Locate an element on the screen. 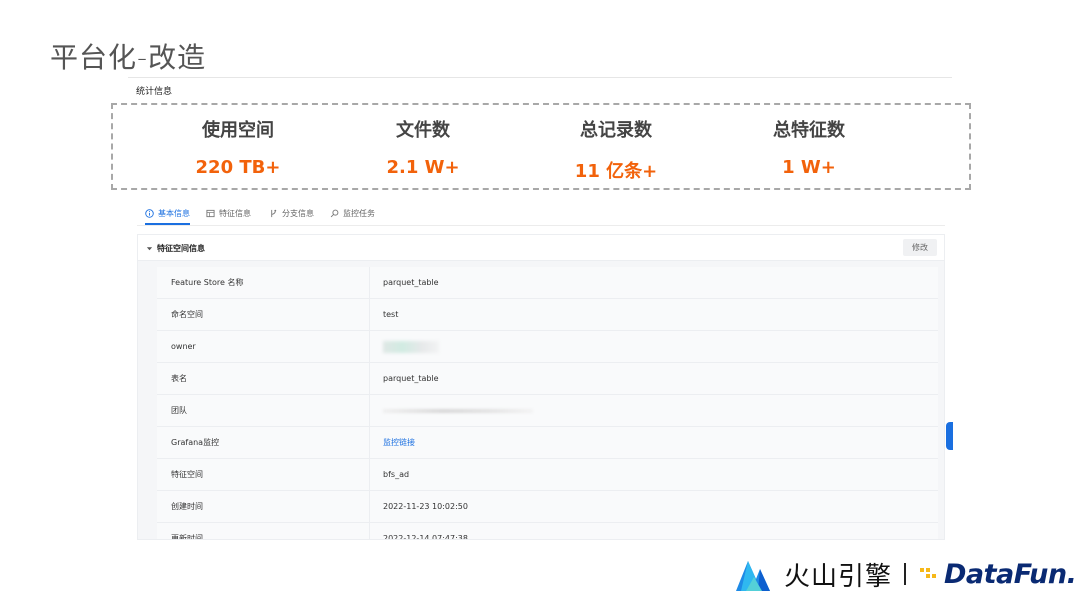 The image size is (1080, 608). row-key: Feature Store 名称 is located at coordinates (263, 282).